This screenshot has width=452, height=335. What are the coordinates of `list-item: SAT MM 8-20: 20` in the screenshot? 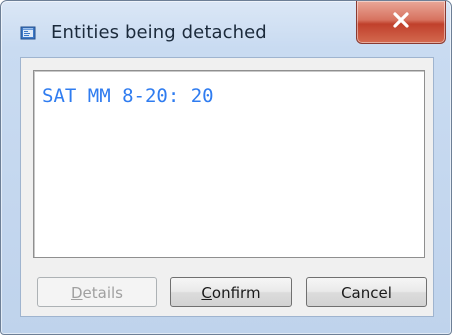 It's located at (128, 96).